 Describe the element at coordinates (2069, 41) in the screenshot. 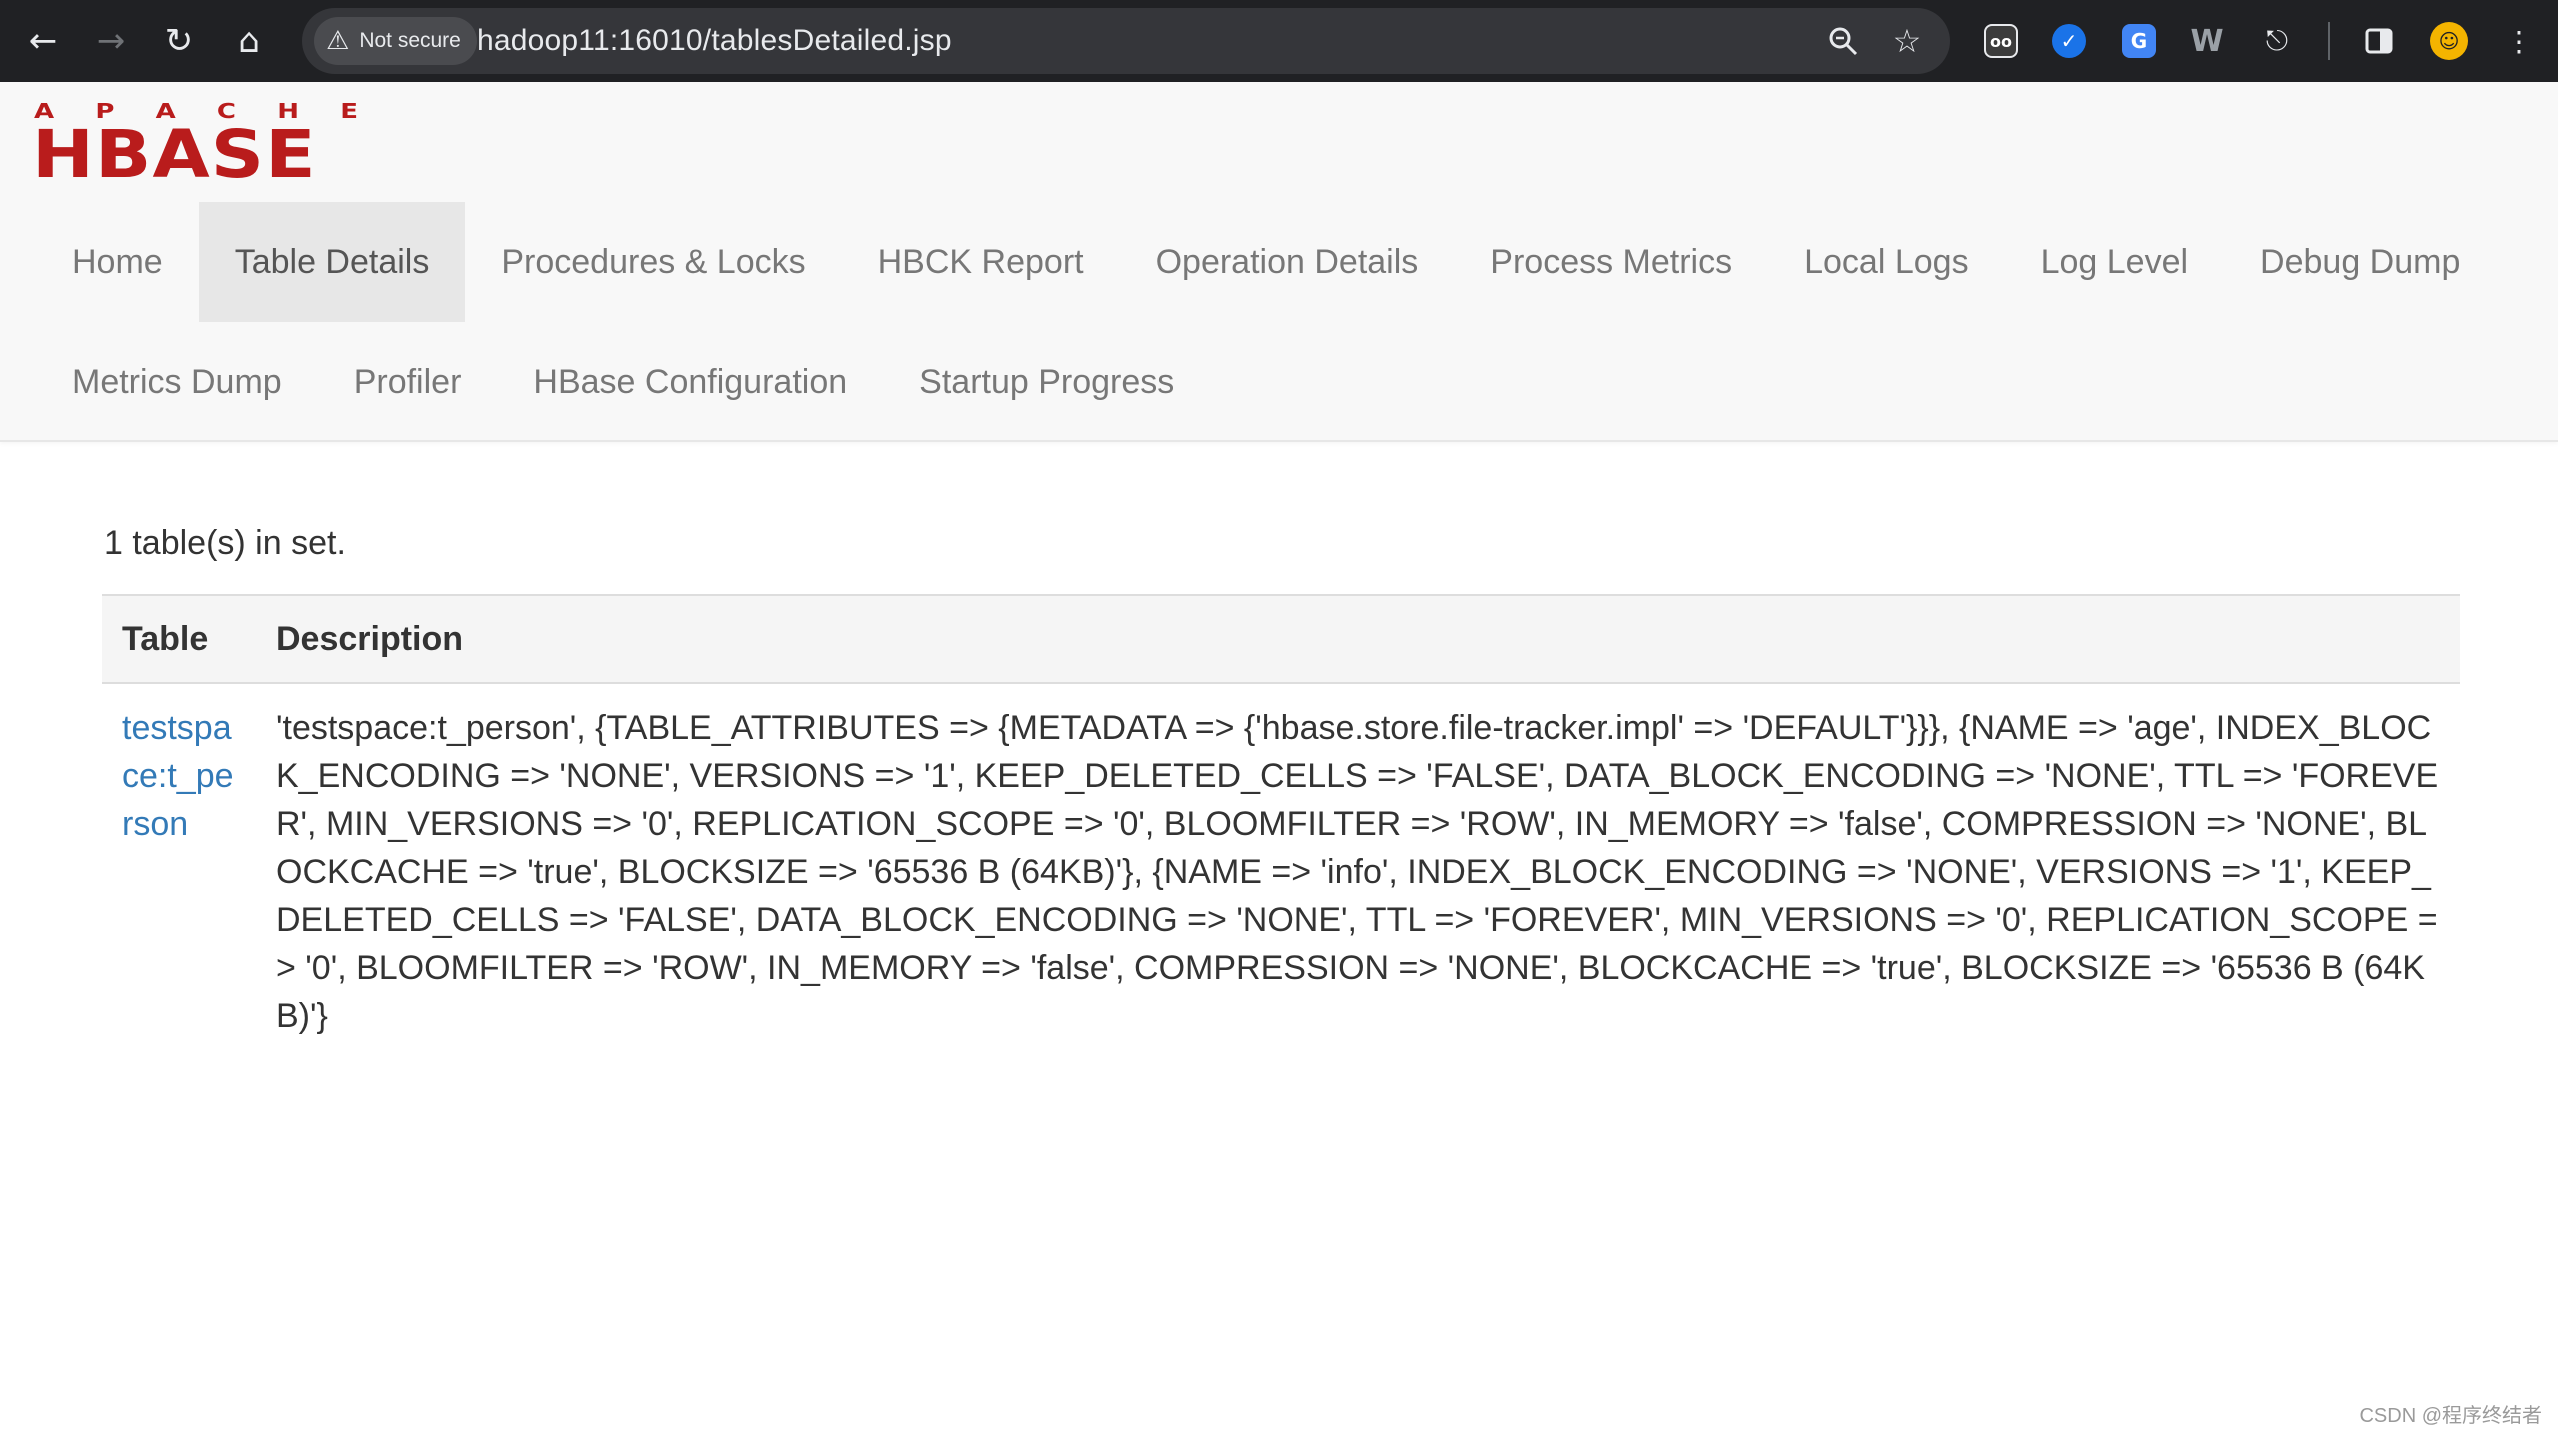

I see `extension-blue-icon: ✓` at that location.